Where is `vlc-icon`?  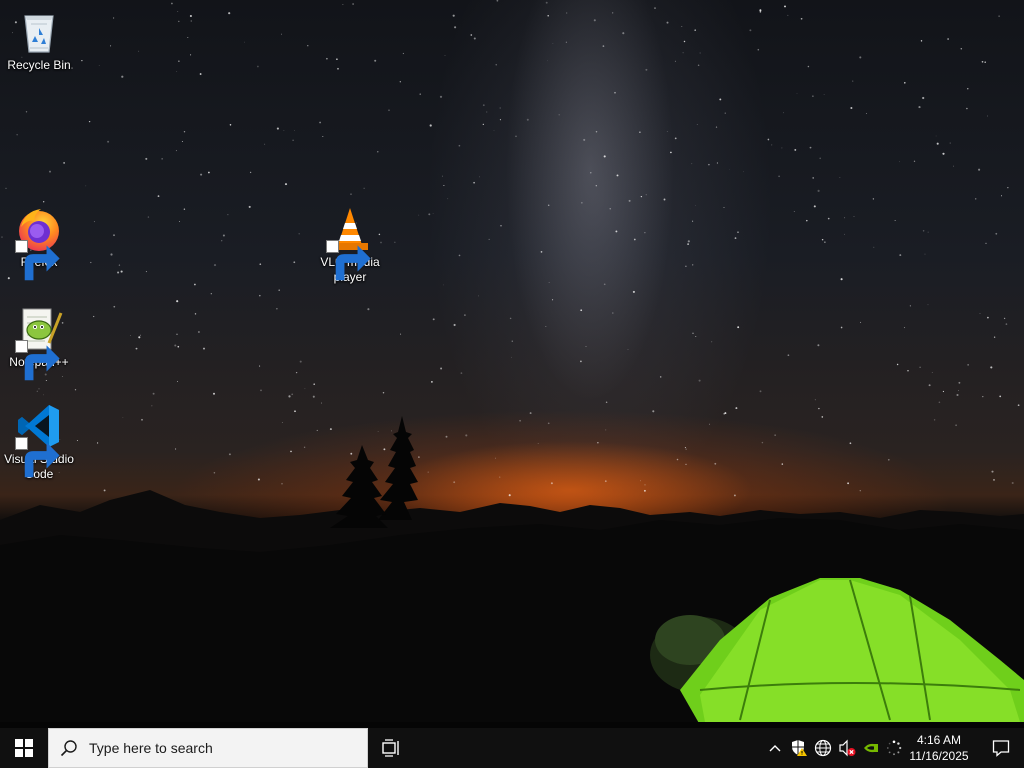 vlc-icon is located at coordinates (350, 243).